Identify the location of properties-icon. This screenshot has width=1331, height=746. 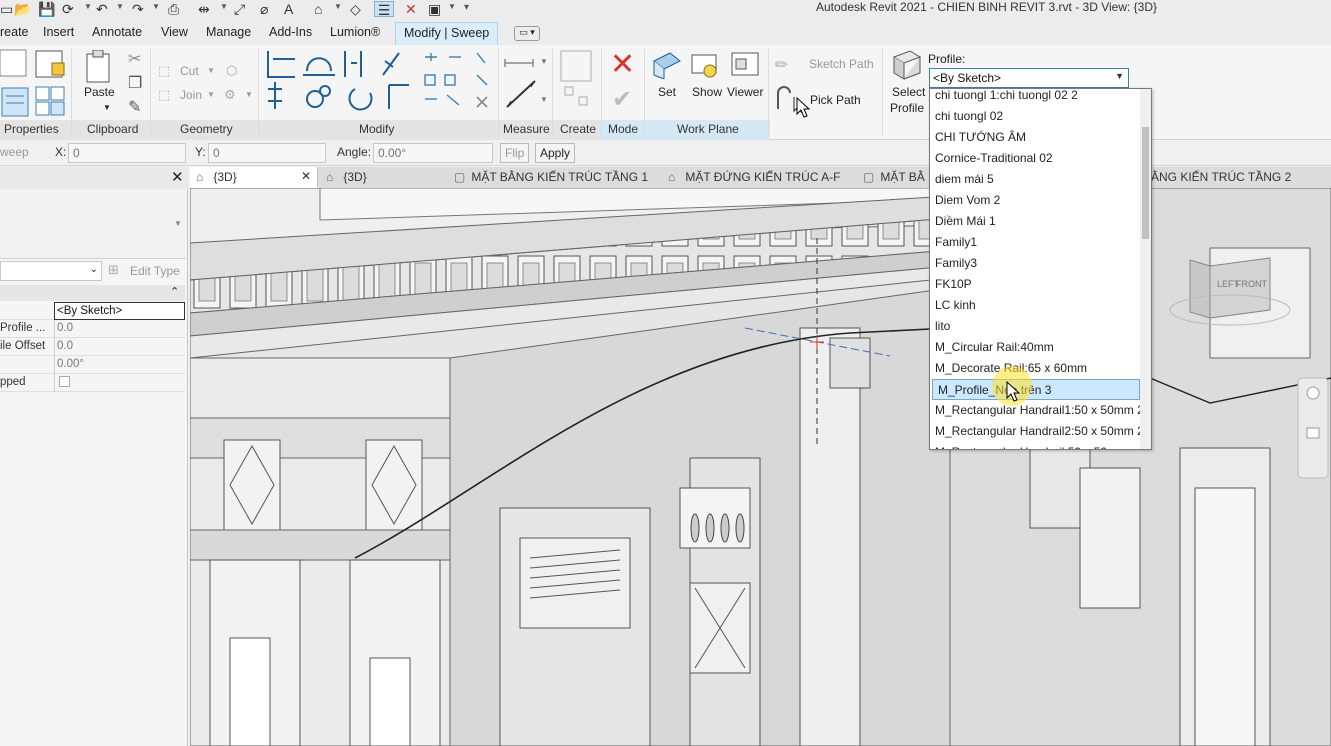
(15, 83).